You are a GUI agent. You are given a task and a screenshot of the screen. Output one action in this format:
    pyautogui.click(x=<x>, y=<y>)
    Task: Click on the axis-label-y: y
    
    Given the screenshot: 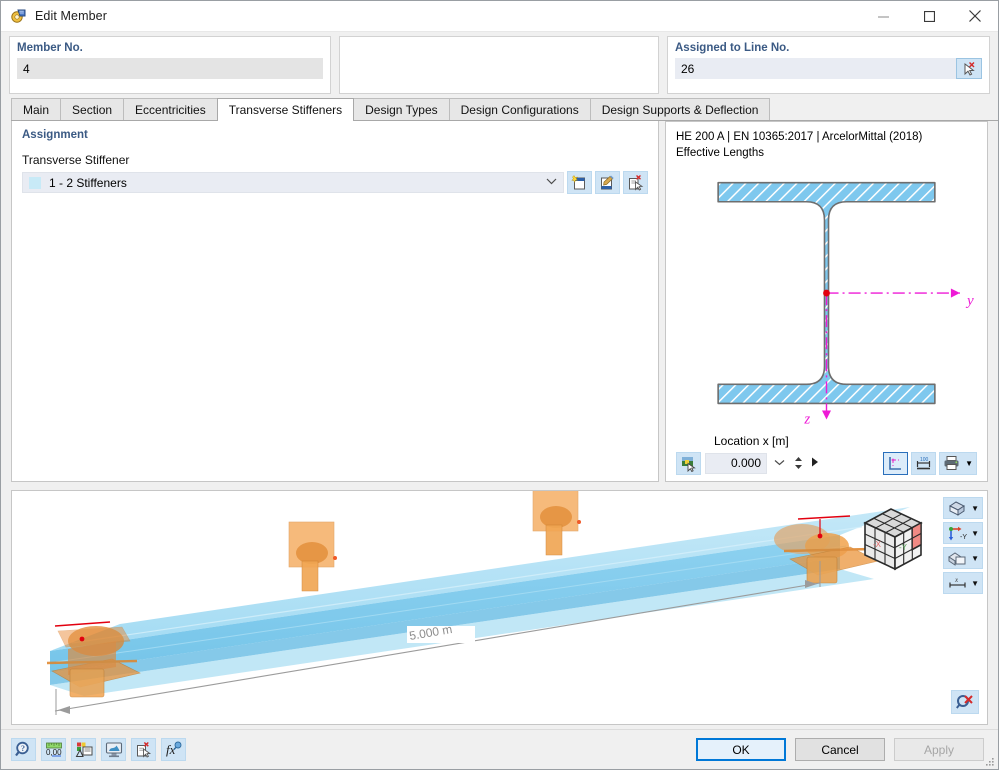 What is the action you would take?
    pyautogui.click(x=969, y=301)
    